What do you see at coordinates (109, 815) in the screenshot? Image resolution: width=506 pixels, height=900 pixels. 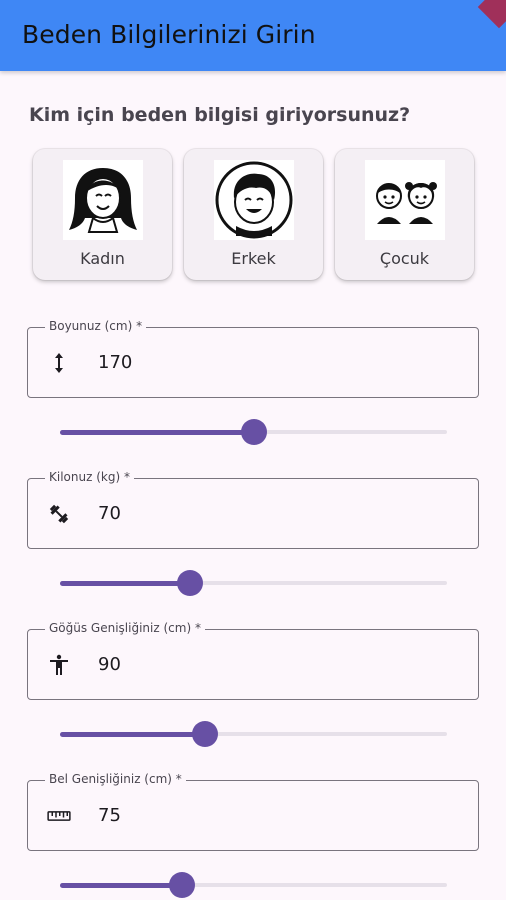 I see `waist-value: 75` at bounding box center [109, 815].